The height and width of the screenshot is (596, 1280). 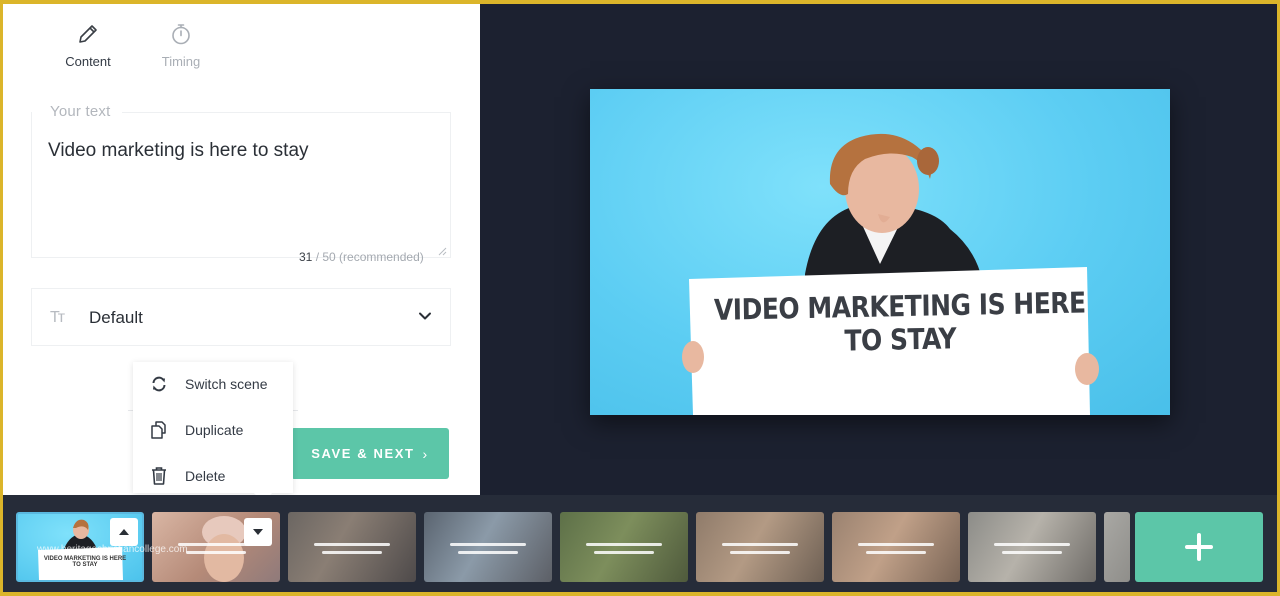 What do you see at coordinates (306, 257) in the screenshot?
I see `character-count: 31` at bounding box center [306, 257].